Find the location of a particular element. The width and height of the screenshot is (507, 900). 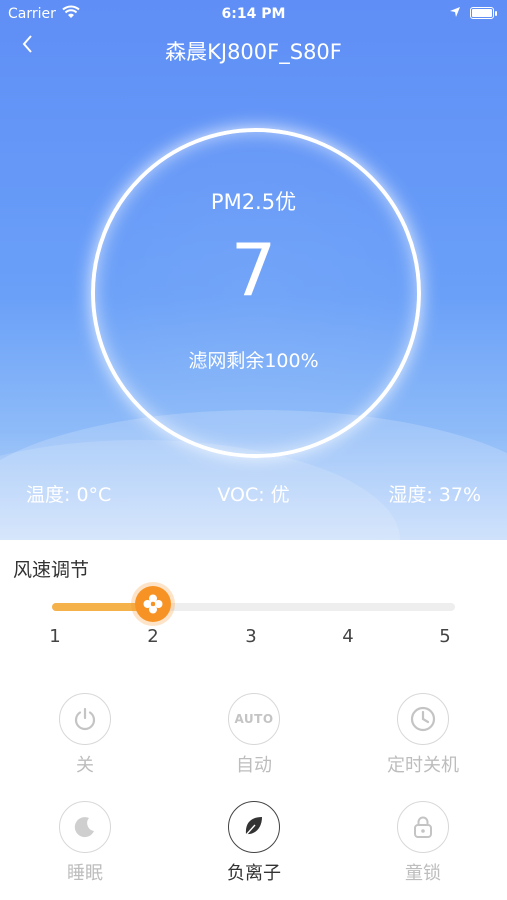

timer-off-button: 定时关机 is located at coordinates (423, 735).